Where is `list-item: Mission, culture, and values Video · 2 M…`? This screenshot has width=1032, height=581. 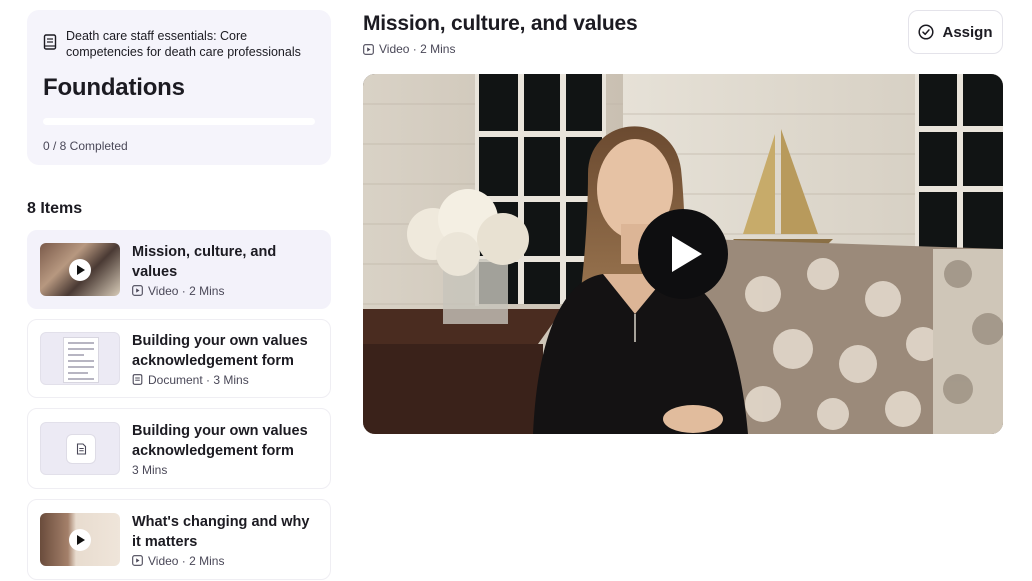 list-item: Mission, culture, and values Video · 2 M… is located at coordinates (179, 269).